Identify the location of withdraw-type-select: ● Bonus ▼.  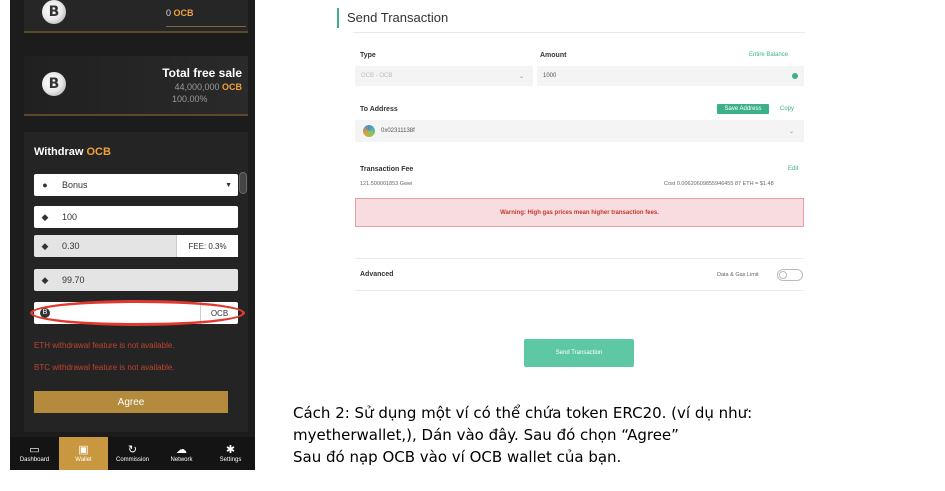
(136, 185).